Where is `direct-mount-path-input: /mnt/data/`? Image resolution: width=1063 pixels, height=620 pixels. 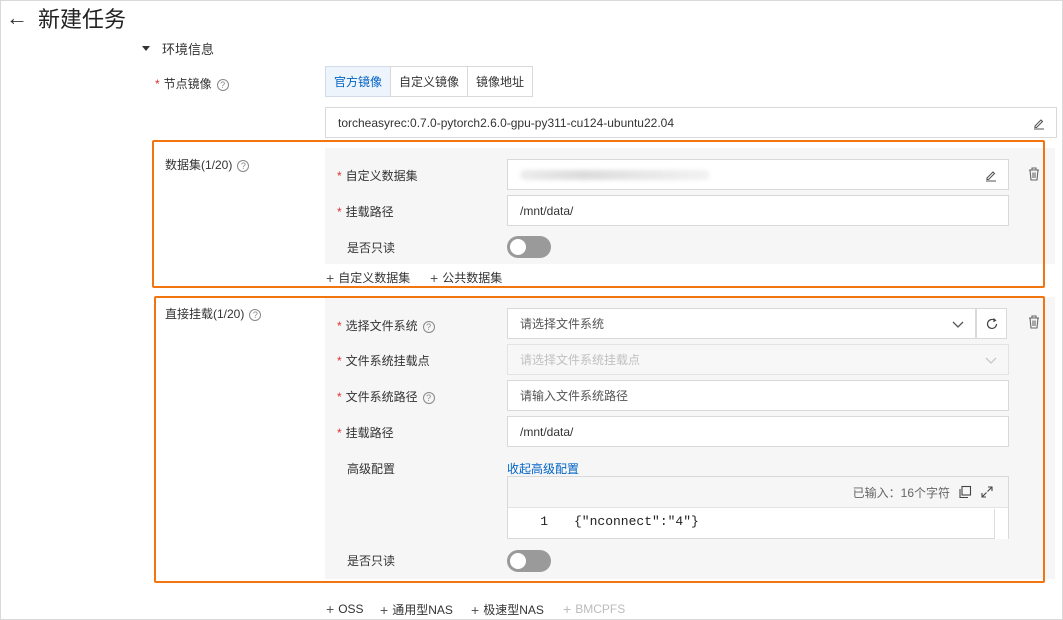
direct-mount-path-input: /mnt/data/ is located at coordinates (758, 431).